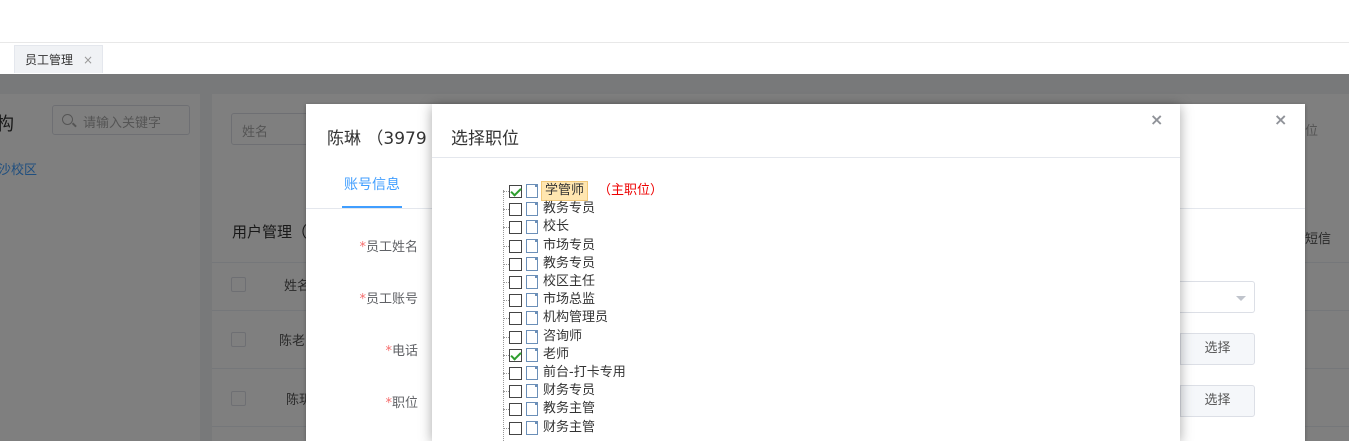 The height and width of the screenshot is (441, 1349). What do you see at coordinates (569, 428) in the screenshot?
I see `position-label: 财务主管` at bounding box center [569, 428].